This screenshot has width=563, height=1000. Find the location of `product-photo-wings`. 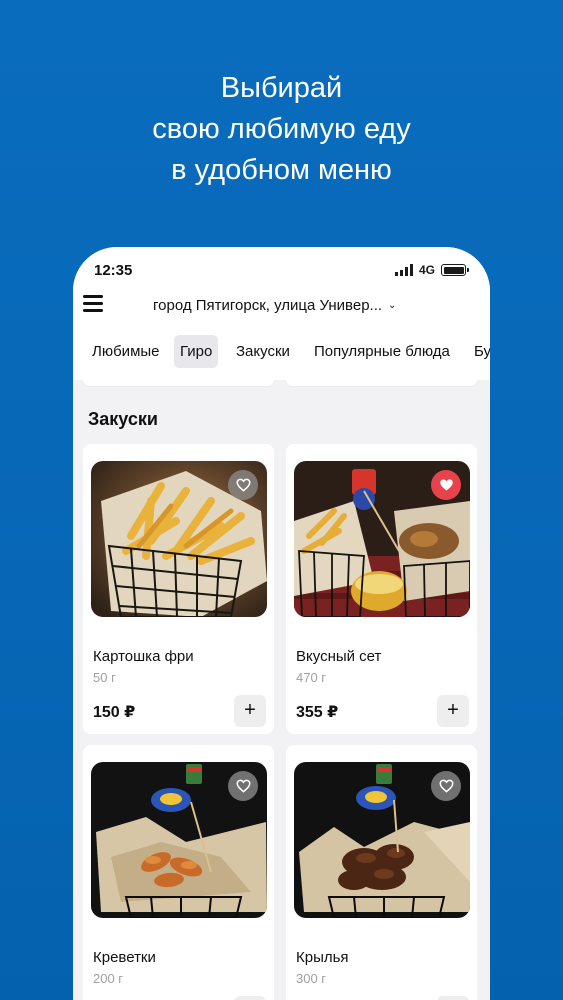

product-photo-wings is located at coordinates (382, 840).